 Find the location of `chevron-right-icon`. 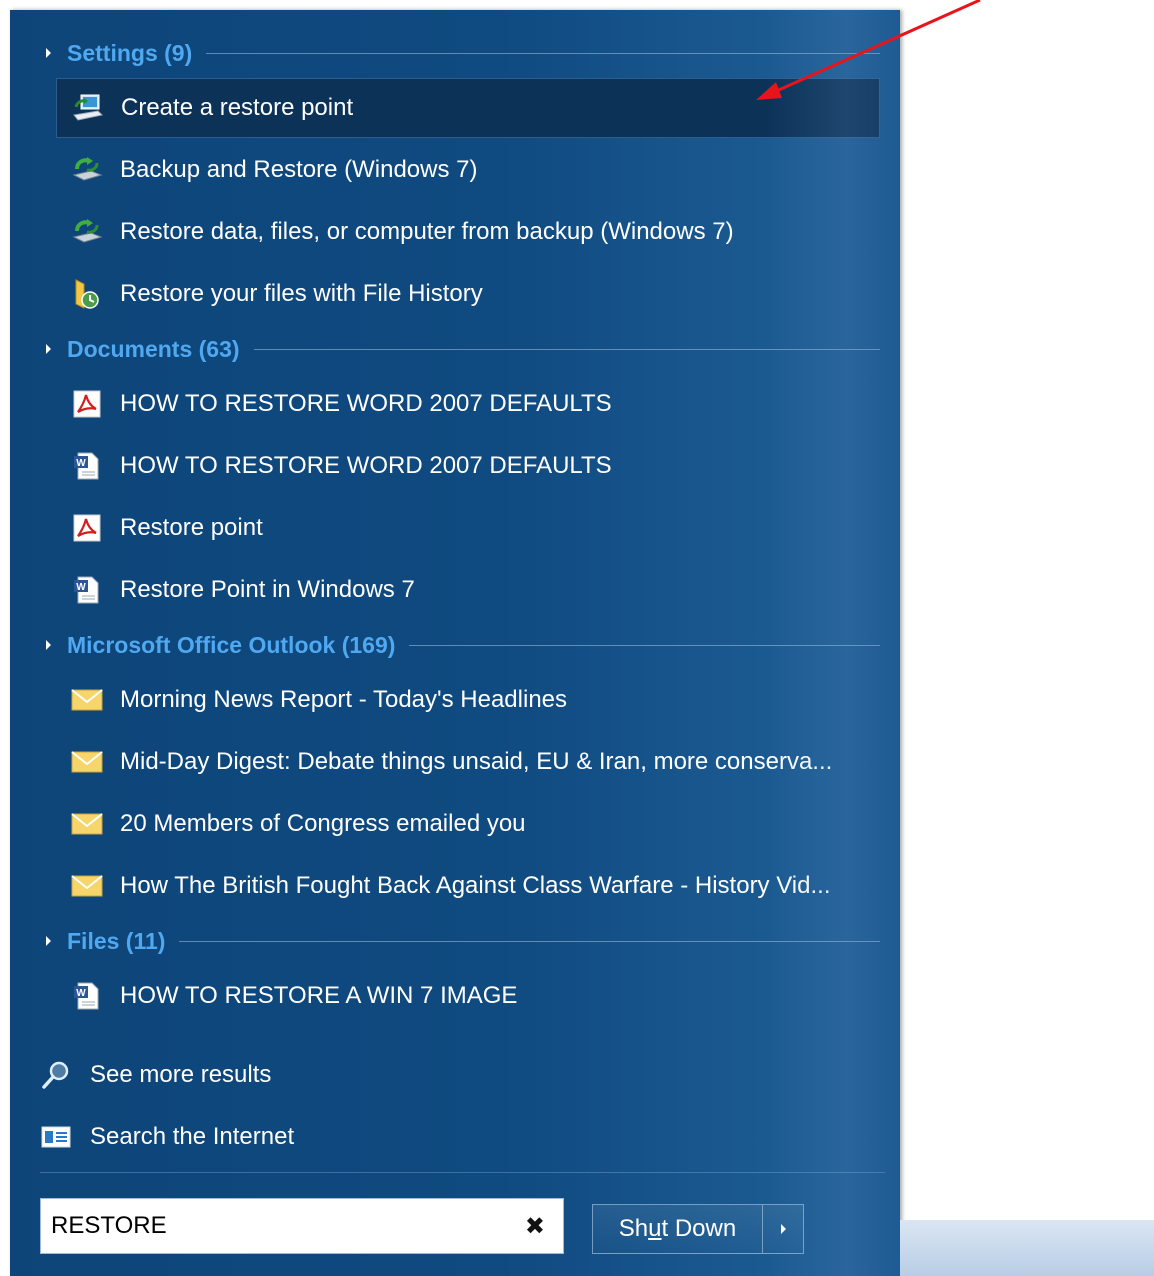

chevron-right-icon is located at coordinates (783, 1229).